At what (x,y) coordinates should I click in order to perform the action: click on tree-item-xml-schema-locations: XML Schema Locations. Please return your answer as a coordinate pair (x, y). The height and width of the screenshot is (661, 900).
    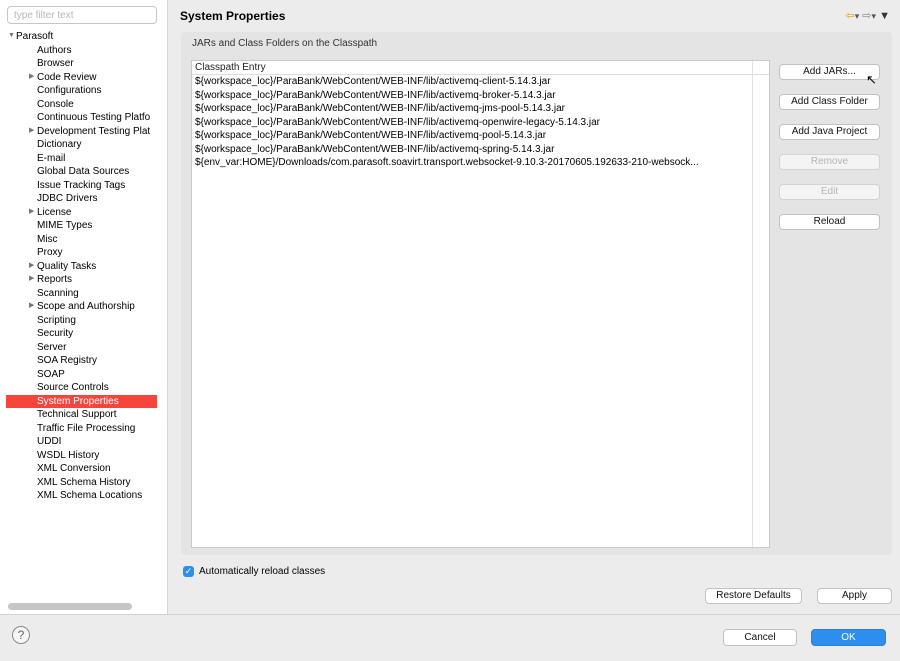
    Looking at the image, I should click on (81, 496).